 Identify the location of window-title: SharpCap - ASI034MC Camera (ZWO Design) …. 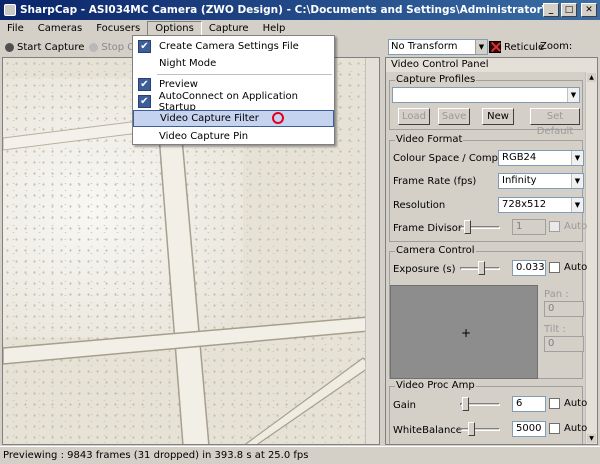
(281, 10).